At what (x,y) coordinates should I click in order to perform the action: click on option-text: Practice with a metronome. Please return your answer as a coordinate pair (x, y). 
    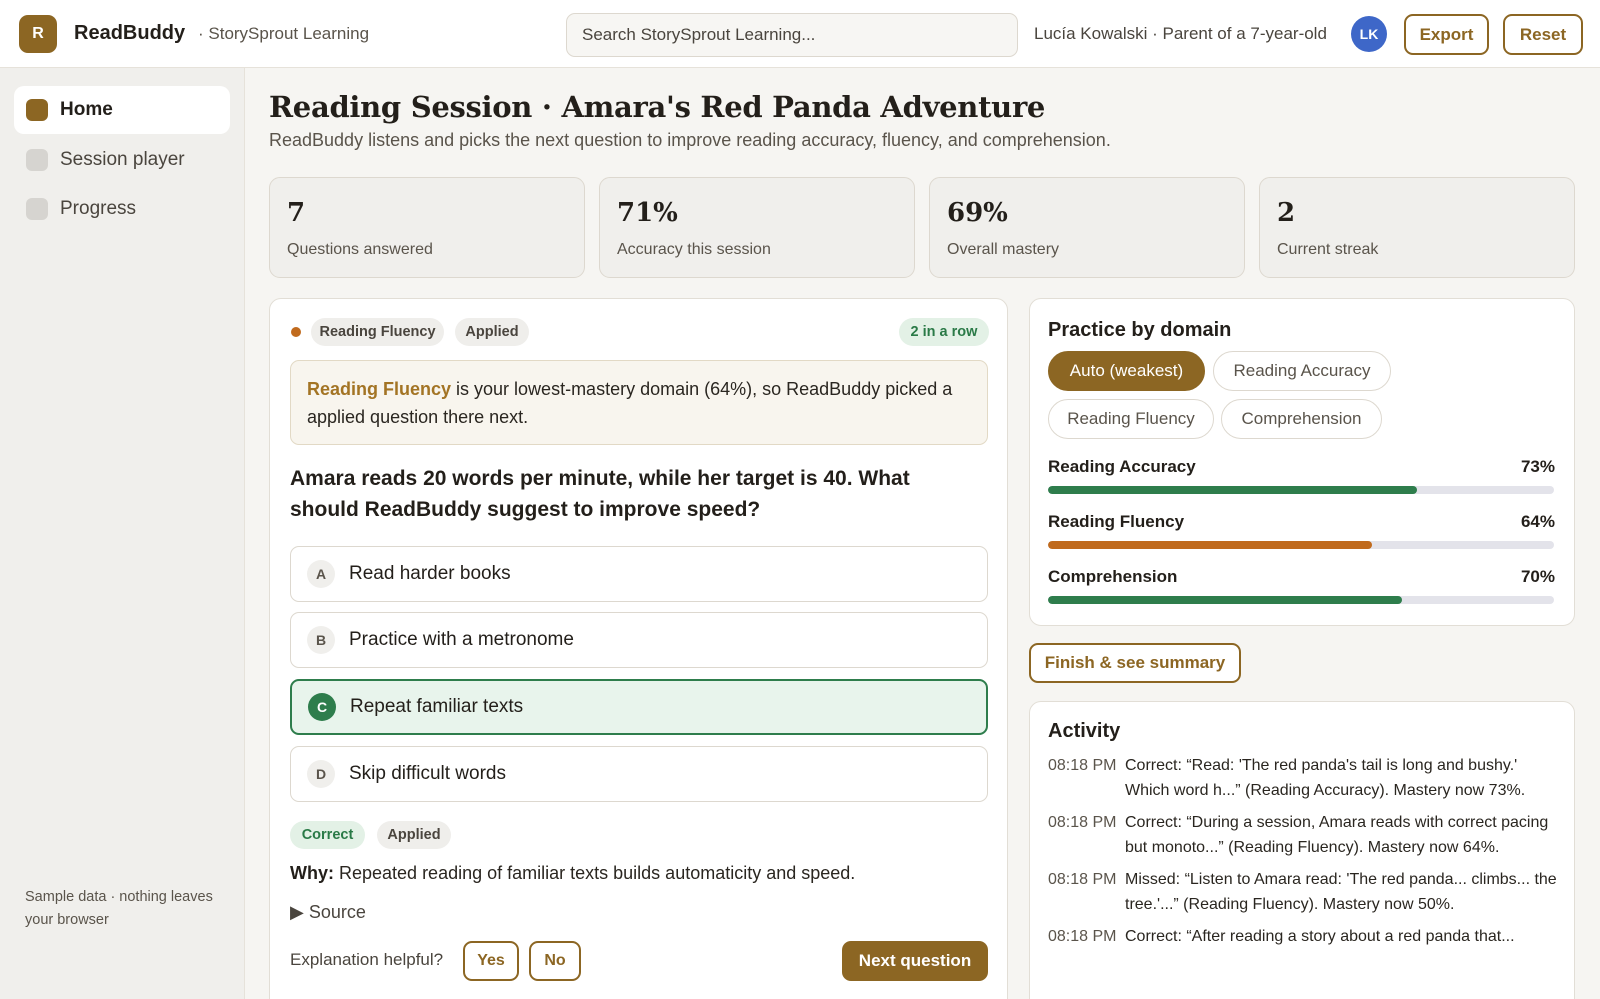
    Looking at the image, I should click on (461, 639).